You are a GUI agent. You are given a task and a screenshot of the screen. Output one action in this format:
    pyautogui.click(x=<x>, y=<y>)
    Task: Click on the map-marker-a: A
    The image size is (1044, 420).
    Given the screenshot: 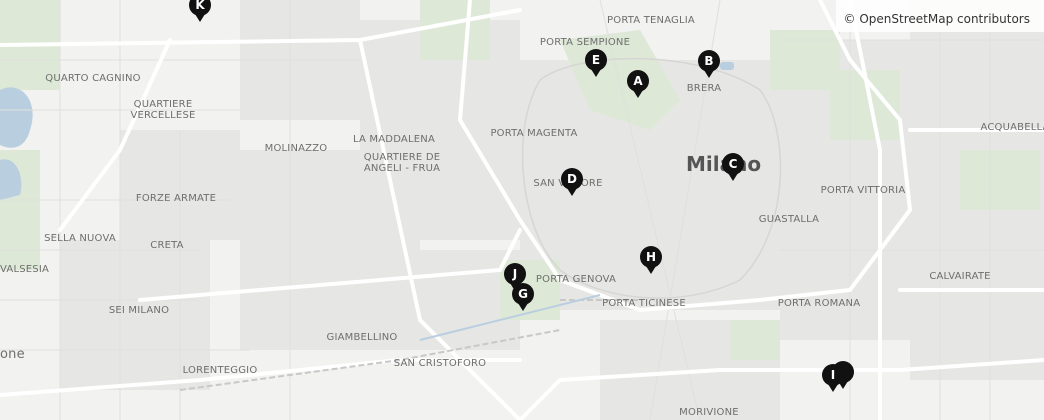 What is the action you would take?
    pyautogui.click(x=638, y=84)
    